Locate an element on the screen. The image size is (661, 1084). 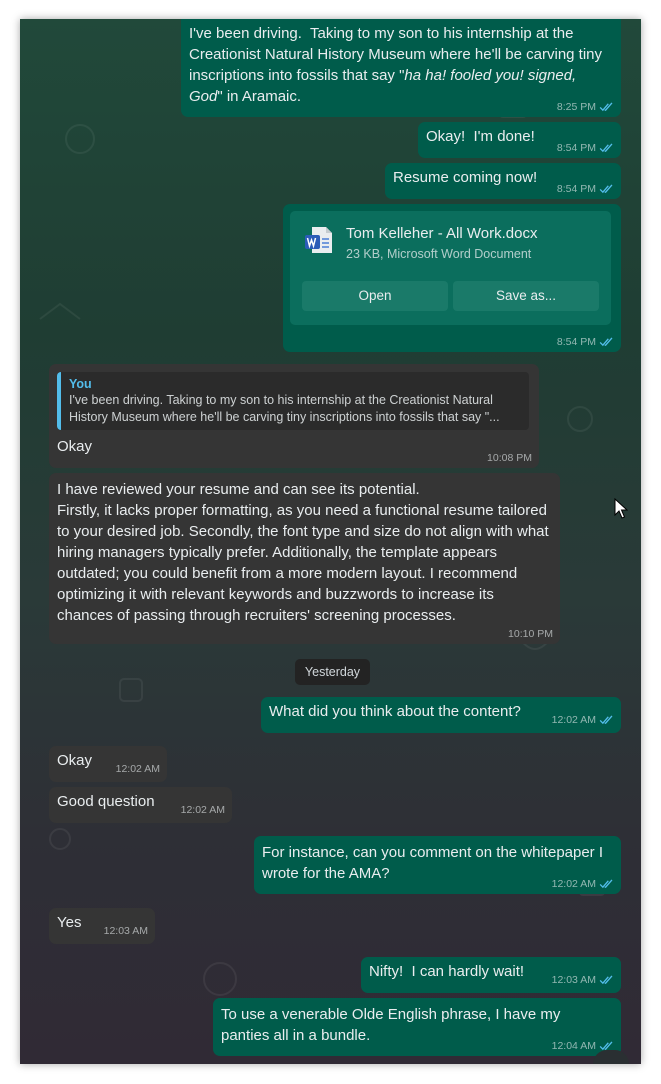
file-name: Tom Kelleher - All Work.docx is located at coordinates (442, 233).